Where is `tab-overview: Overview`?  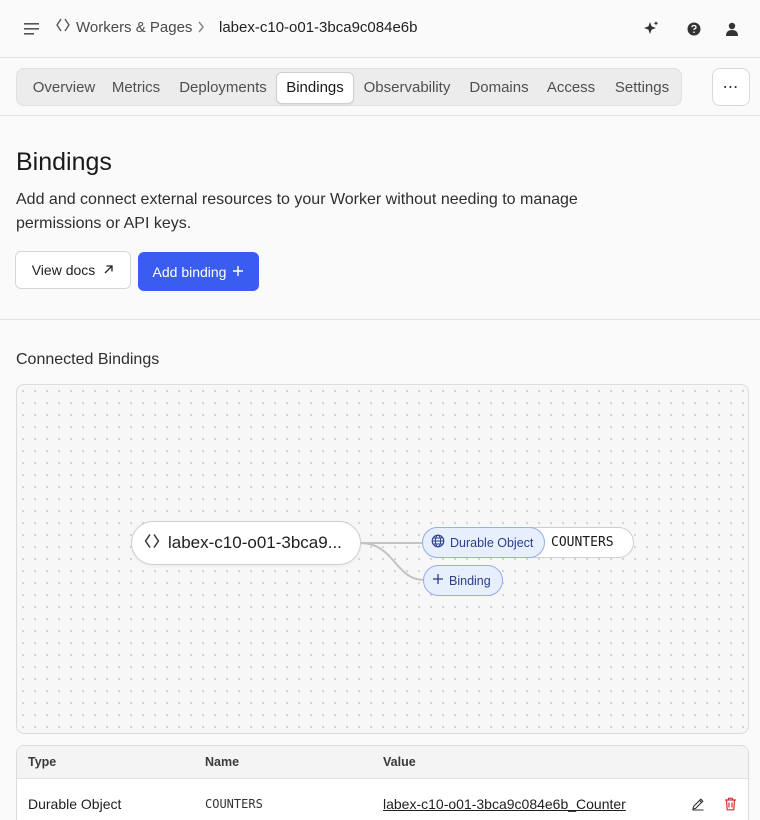 tab-overview: Overview is located at coordinates (64, 88).